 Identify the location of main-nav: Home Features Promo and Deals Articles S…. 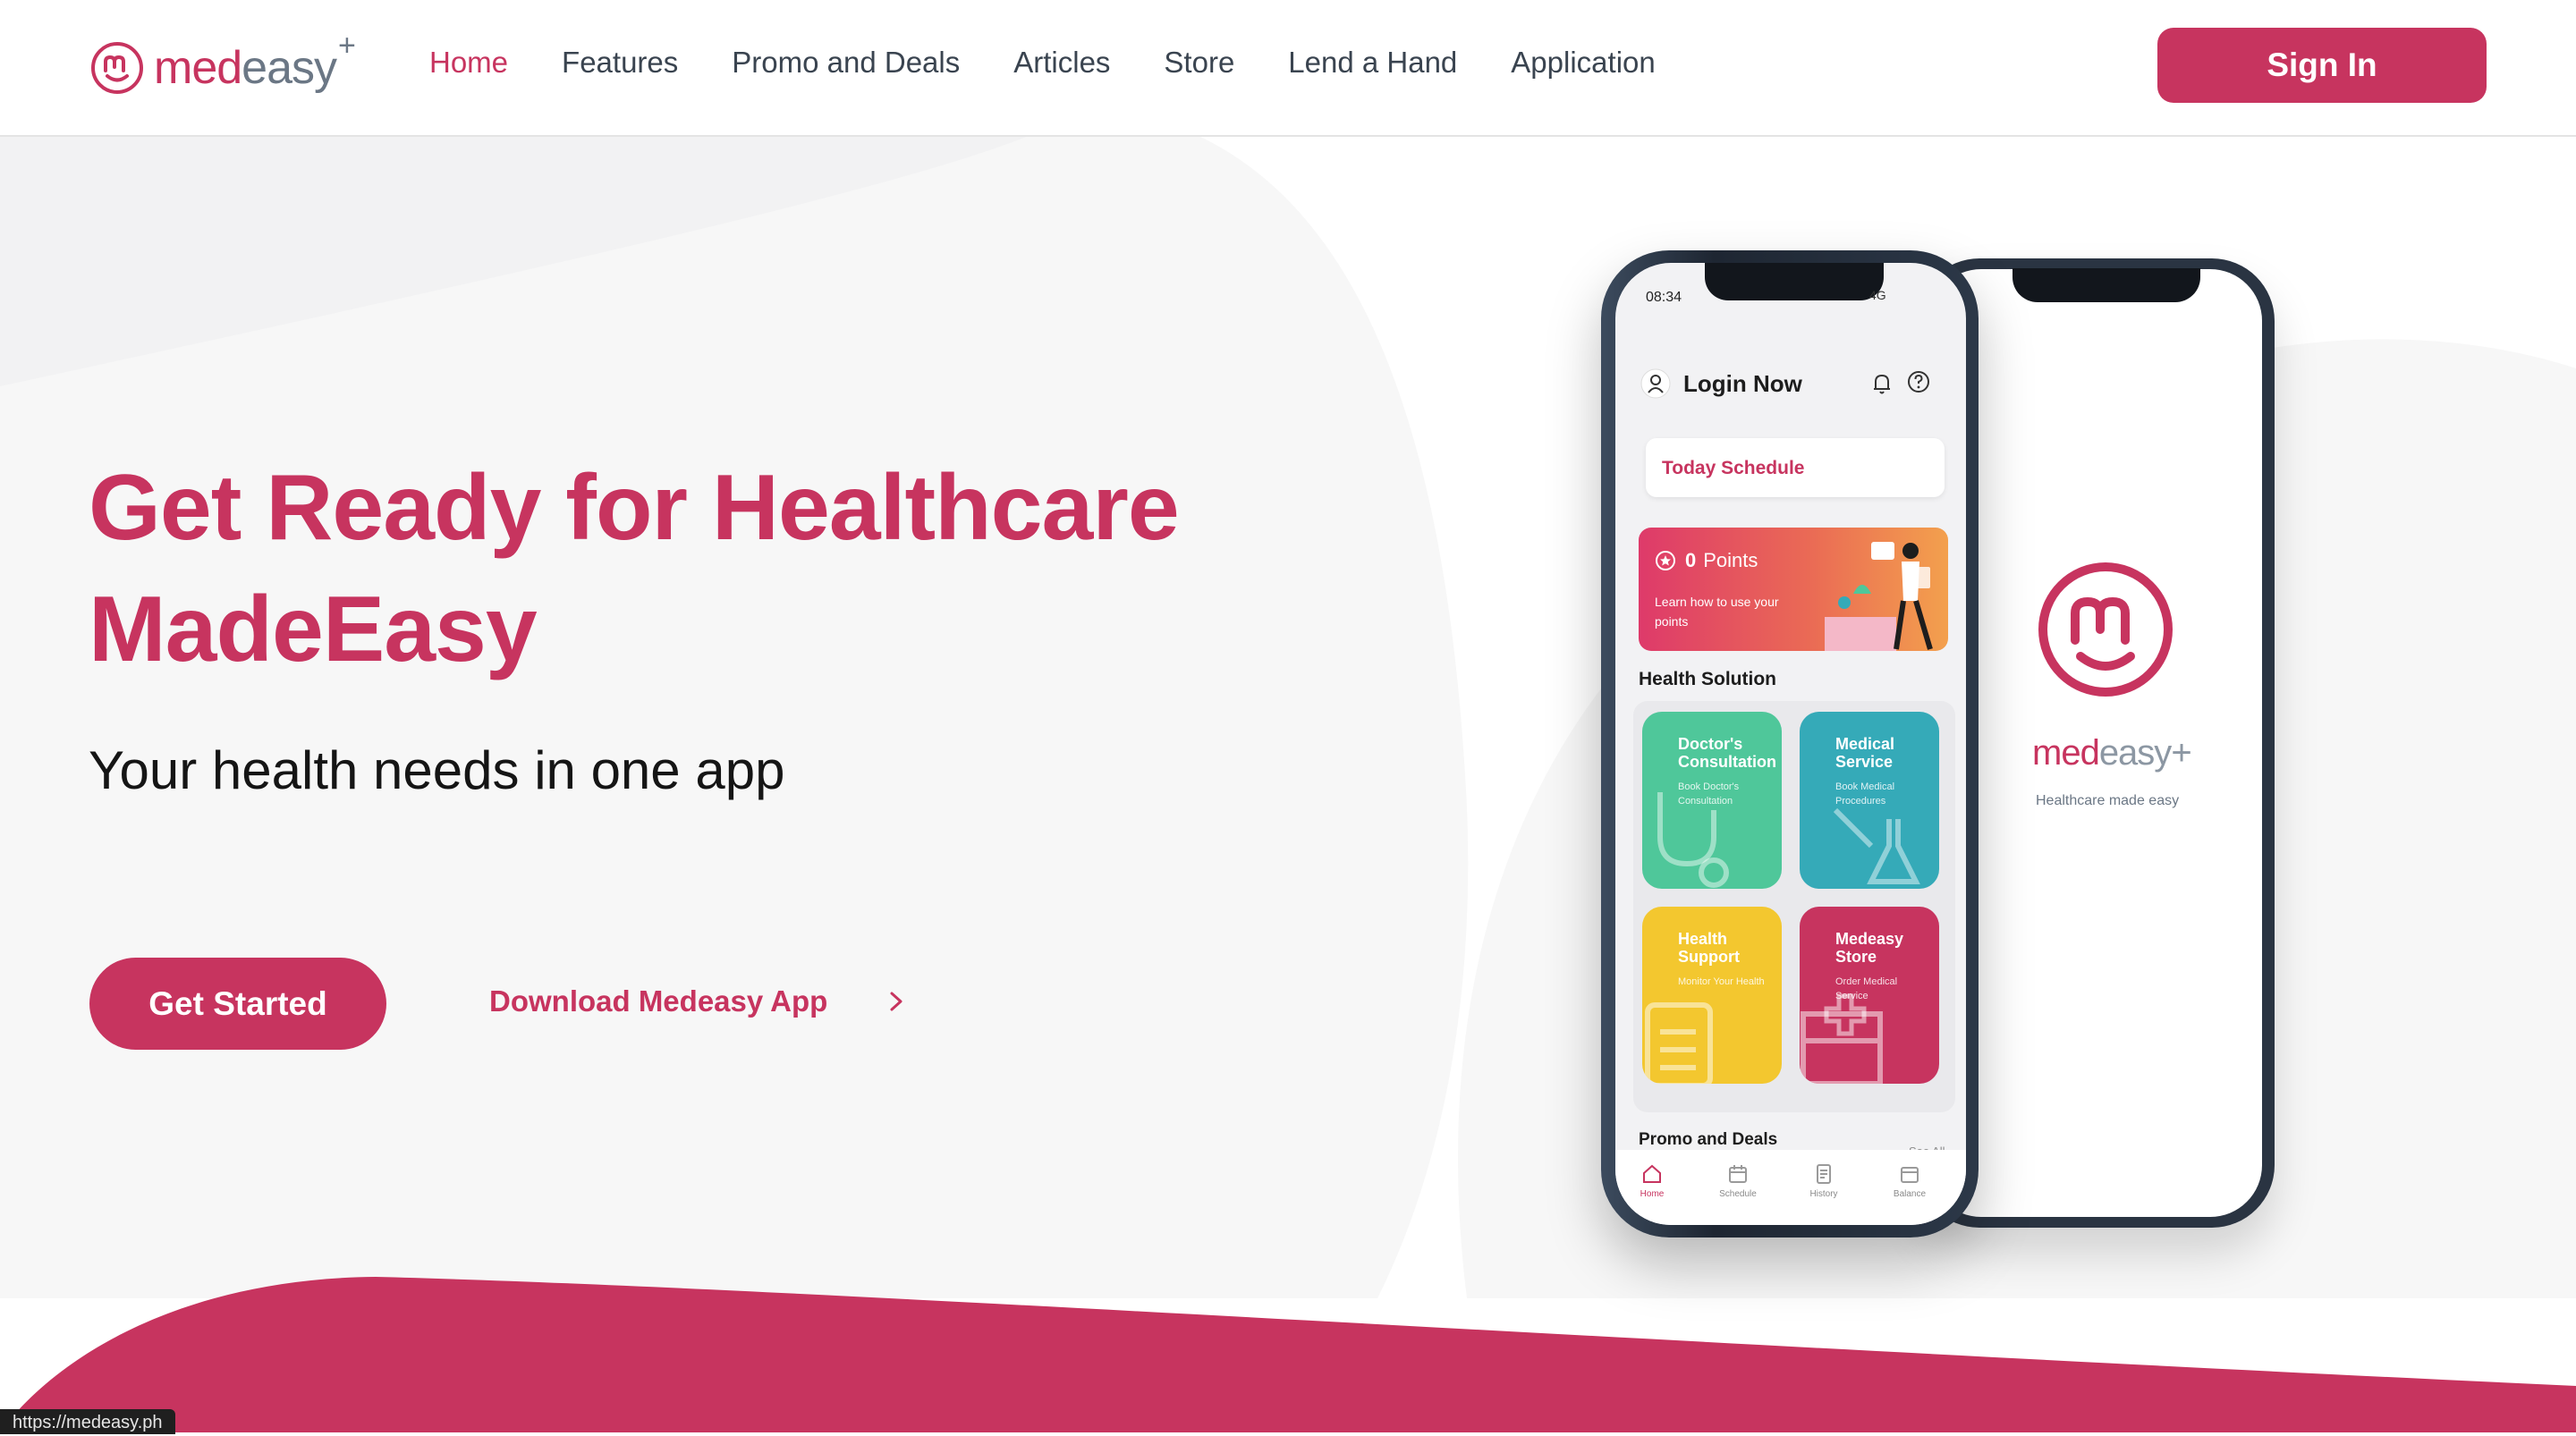
(1042, 63).